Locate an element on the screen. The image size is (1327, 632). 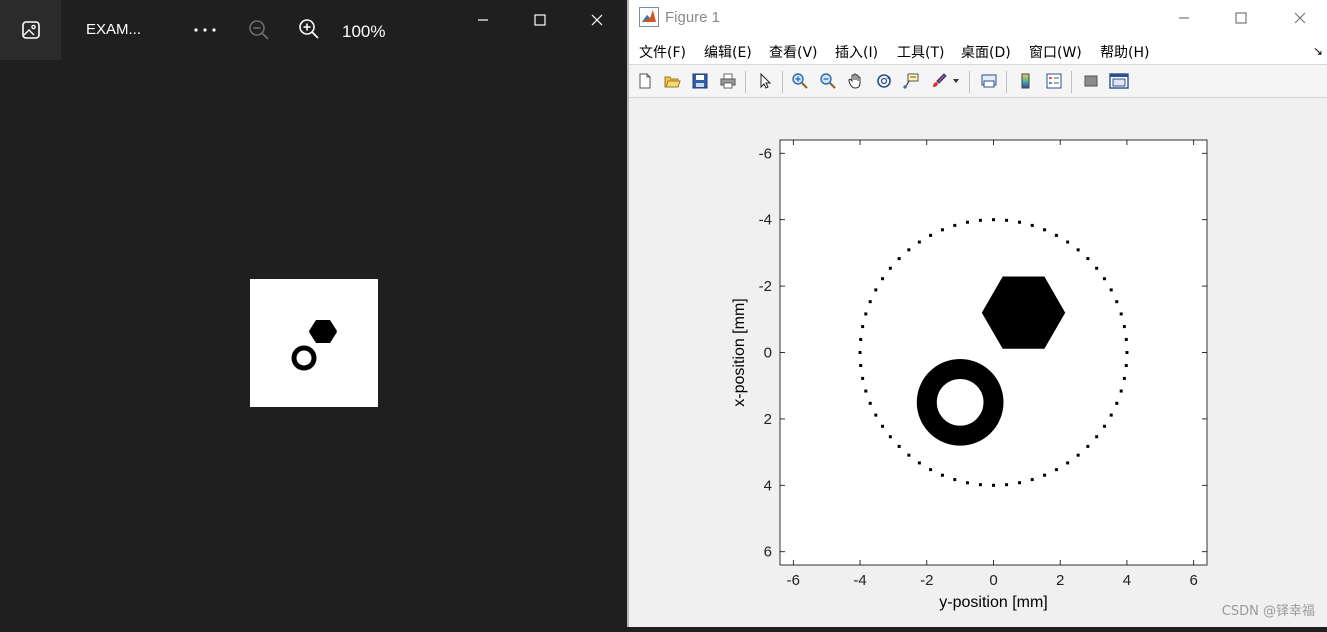
figure-close-button is located at coordinates (1300, 18).